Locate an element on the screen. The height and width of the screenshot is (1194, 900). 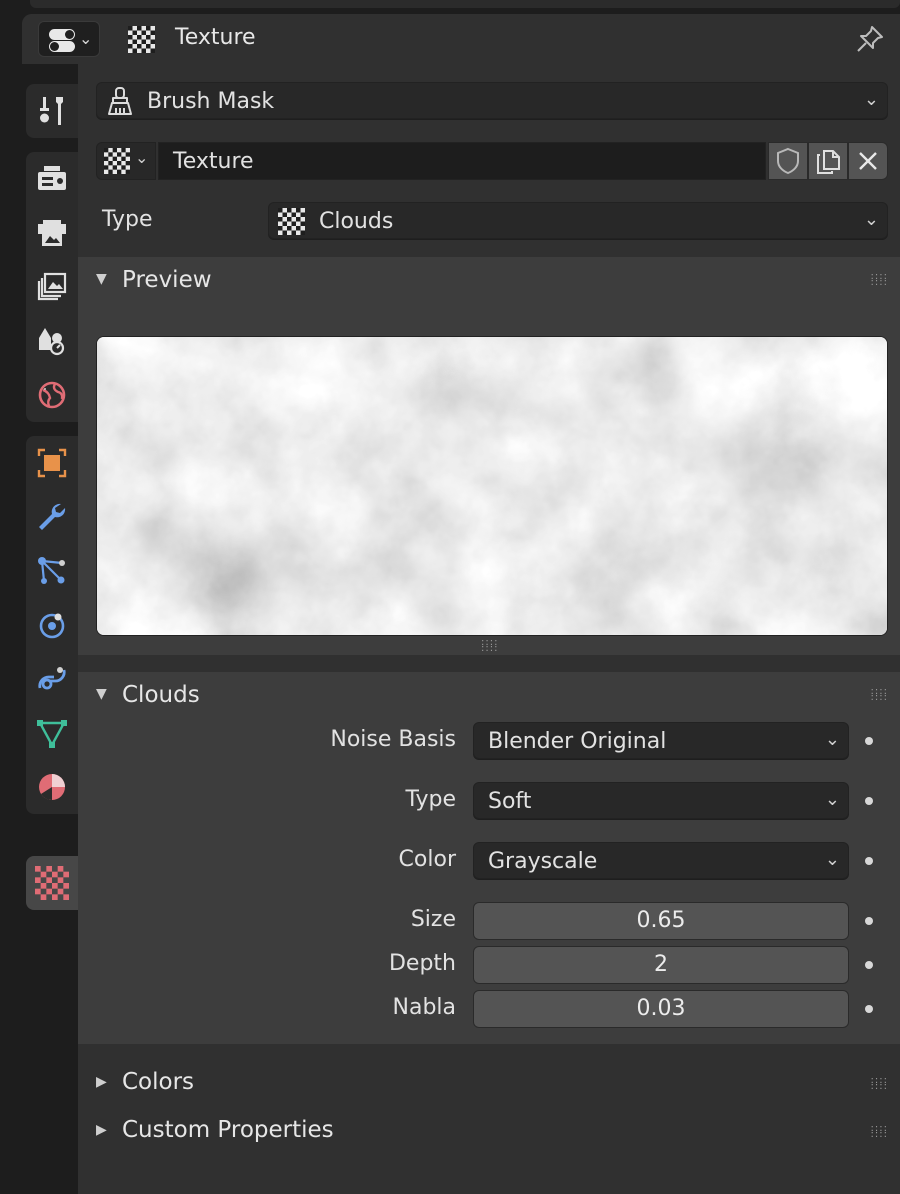
tab-object is located at coordinates (52, 463).